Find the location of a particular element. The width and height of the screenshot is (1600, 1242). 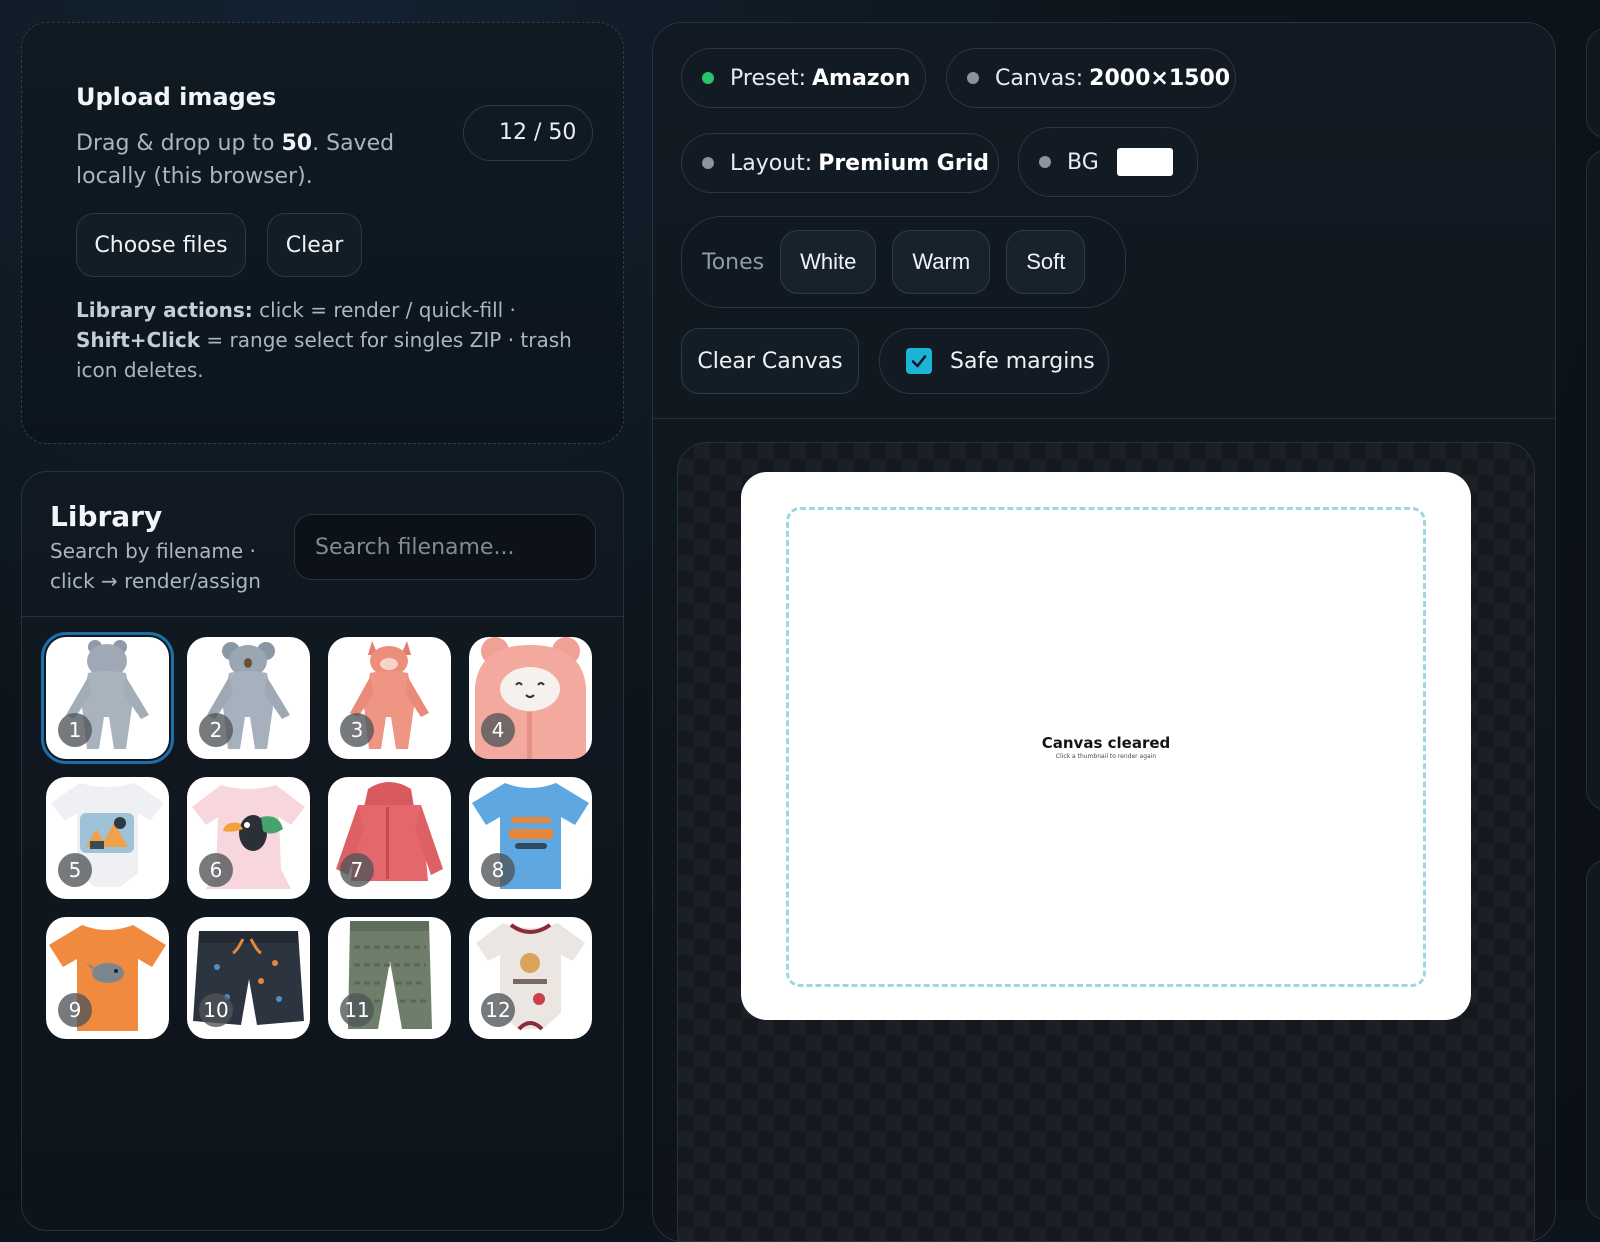

tone-white-button: White is located at coordinates (828, 262).